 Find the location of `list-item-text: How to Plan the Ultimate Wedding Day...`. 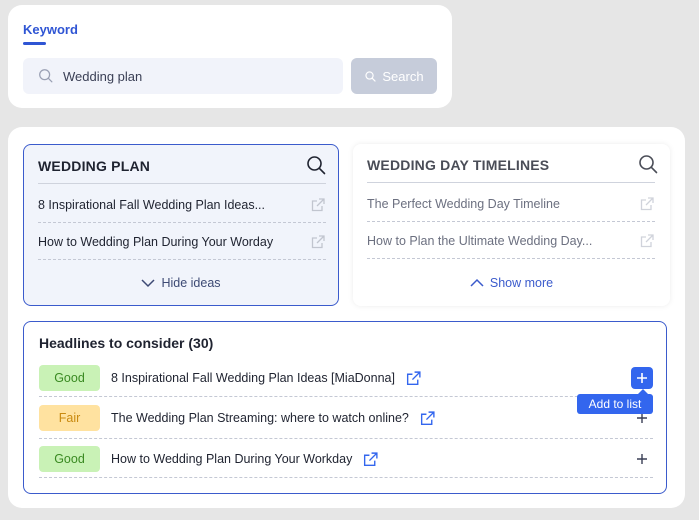

list-item-text: How to Plan the Ultimate Wedding Day... is located at coordinates (480, 240).